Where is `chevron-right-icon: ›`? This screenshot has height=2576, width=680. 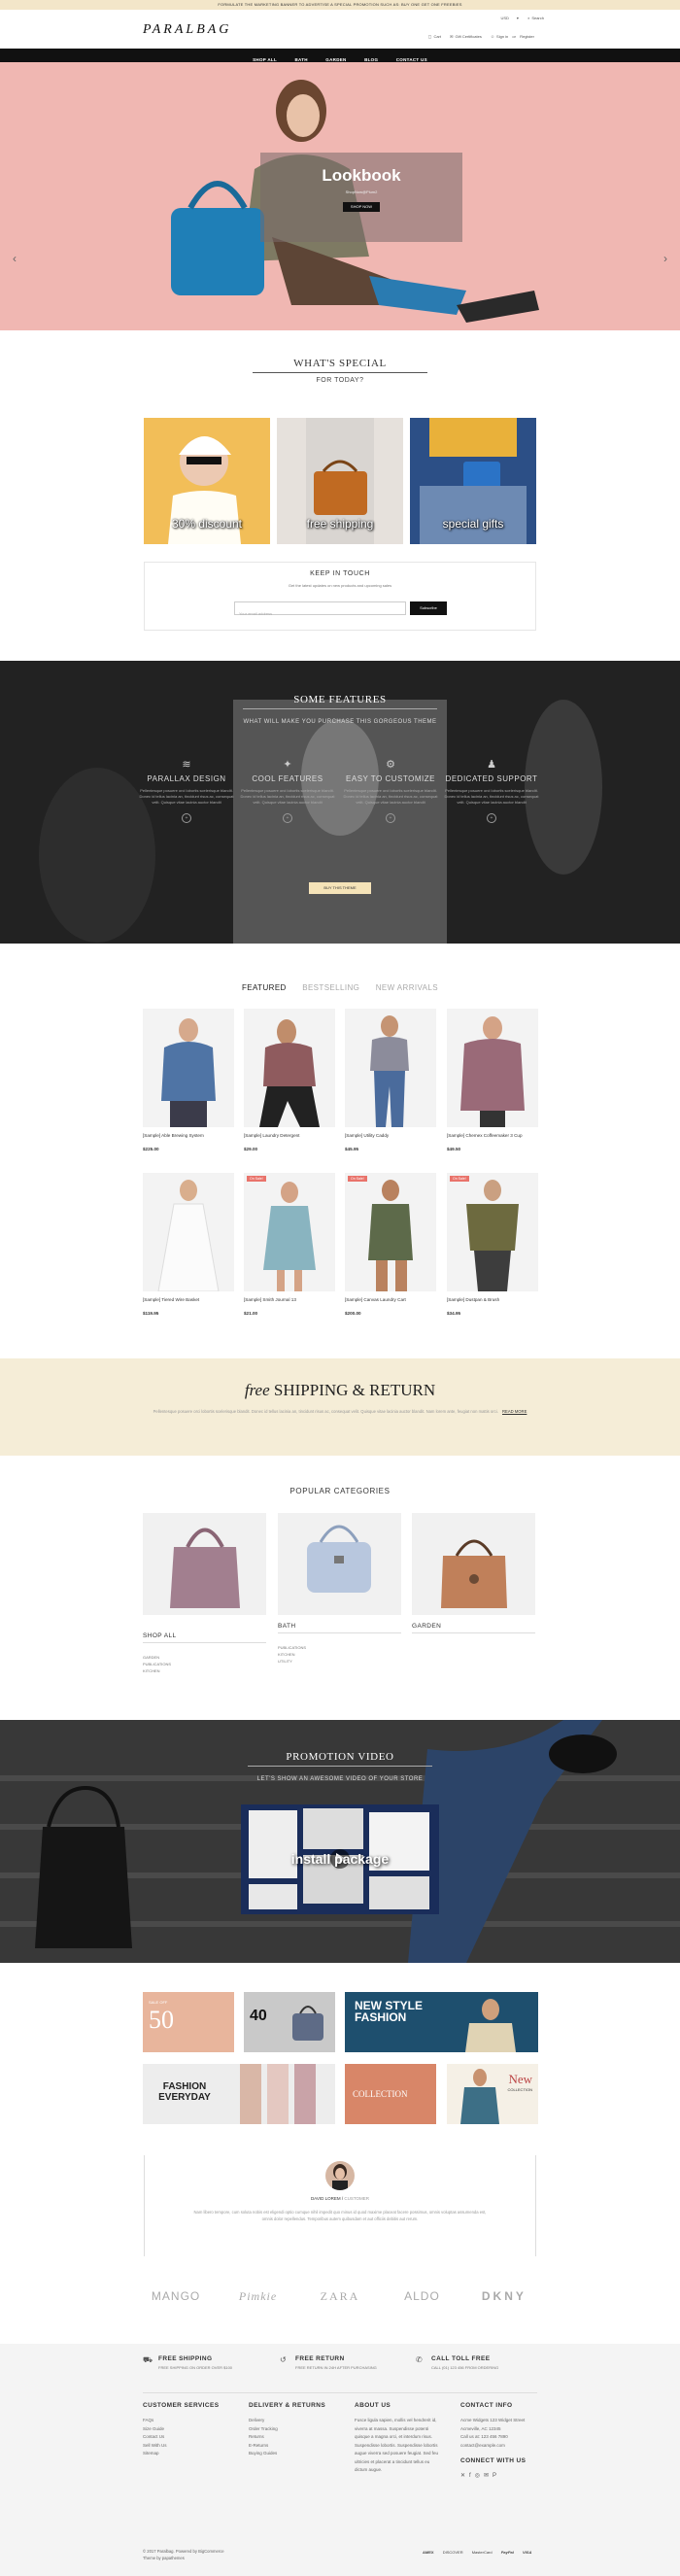
chevron-right-icon: › is located at coordinates (665, 258).